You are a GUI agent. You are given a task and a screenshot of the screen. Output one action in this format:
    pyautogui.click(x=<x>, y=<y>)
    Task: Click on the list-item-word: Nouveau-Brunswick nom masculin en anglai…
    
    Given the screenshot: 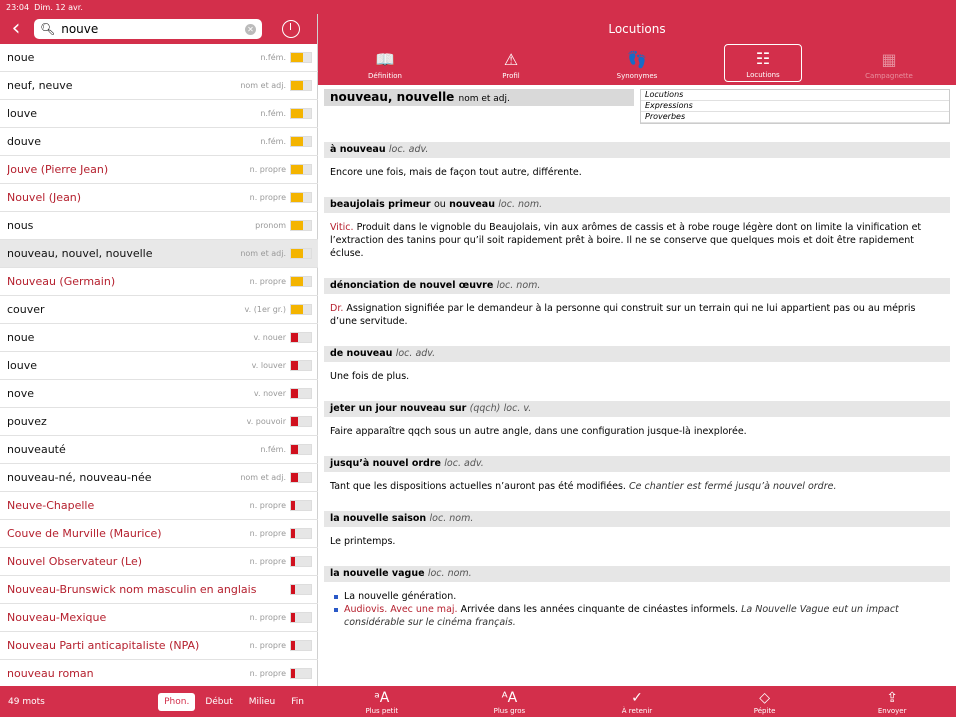 What is the action you would take?
    pyautogui.click(x=132, y=589)
    